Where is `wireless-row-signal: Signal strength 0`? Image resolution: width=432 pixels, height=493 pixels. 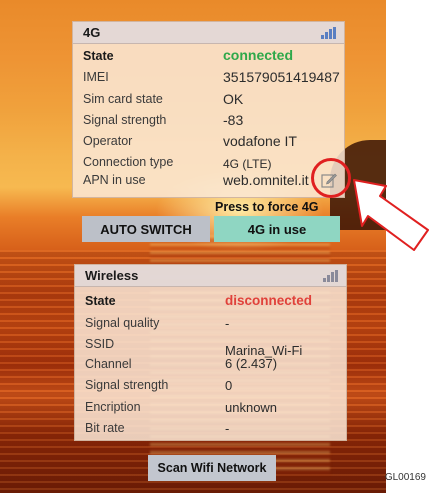 wireless-row-signal: Signal strength 0 is located at coordinates (212, 386).